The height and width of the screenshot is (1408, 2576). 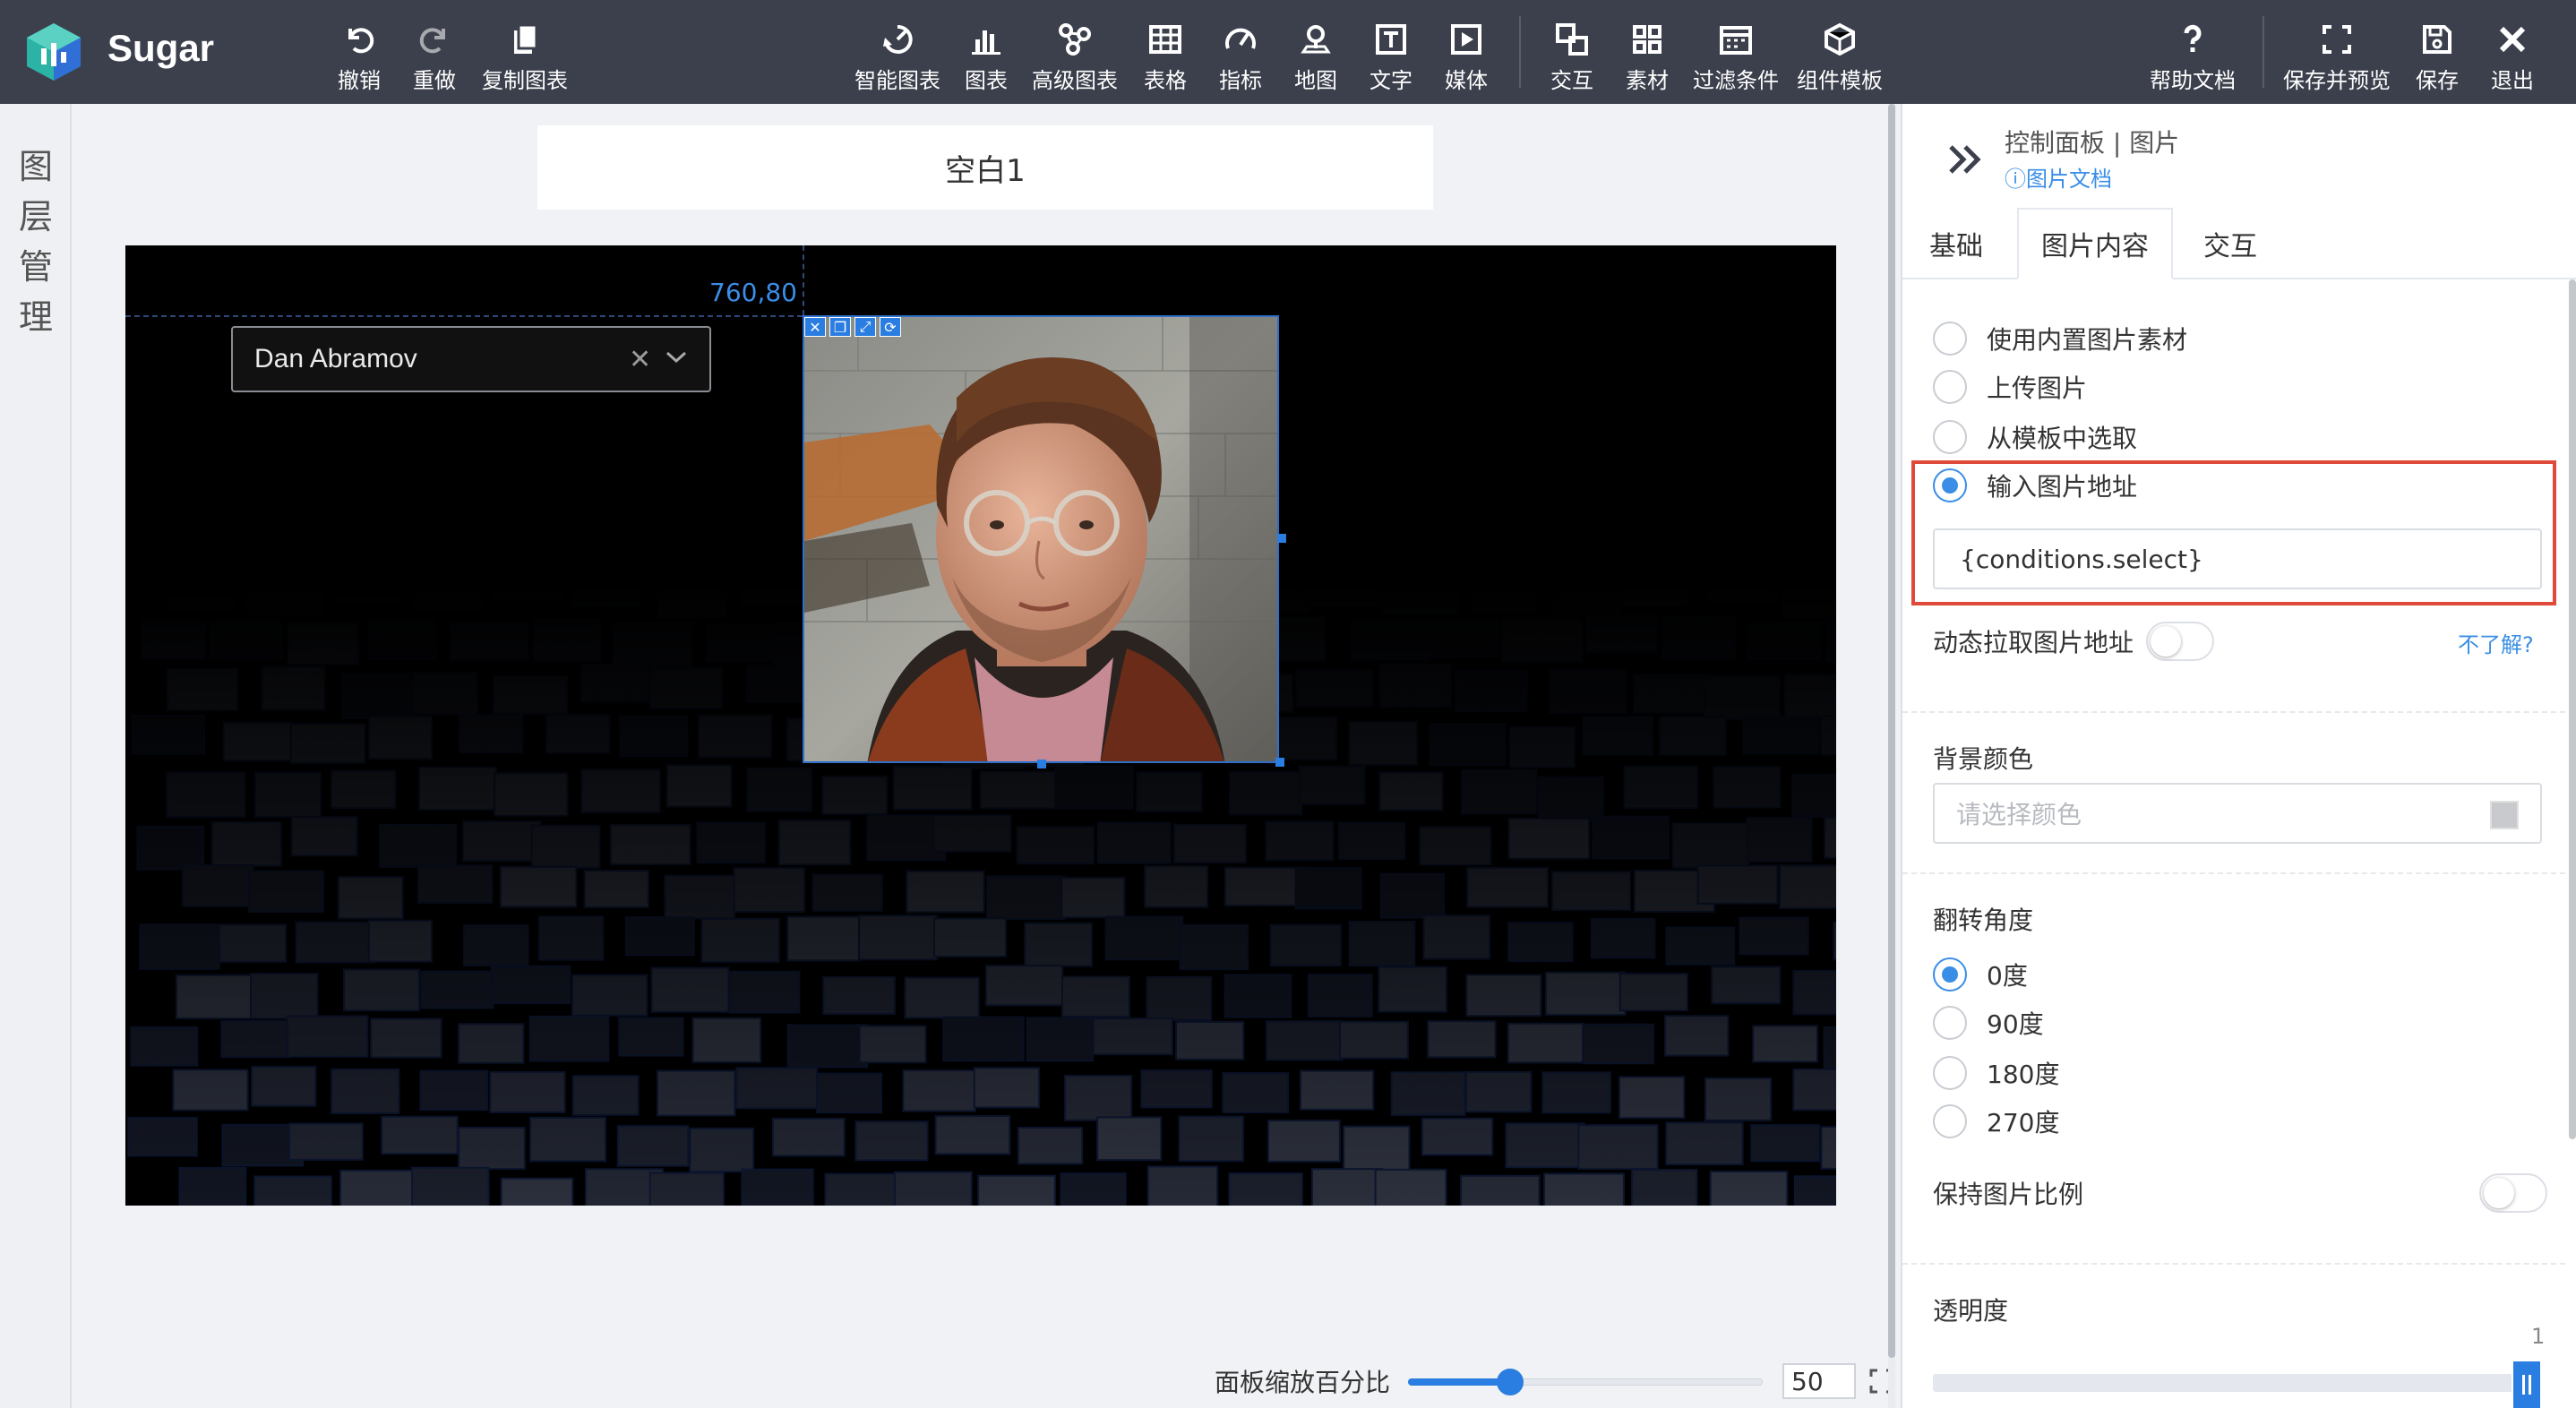 What do you see at coordinates (1980, 974) in the screenshot?
I see `radio-rotate-0: 0度` at bounding box center [1980, 974].